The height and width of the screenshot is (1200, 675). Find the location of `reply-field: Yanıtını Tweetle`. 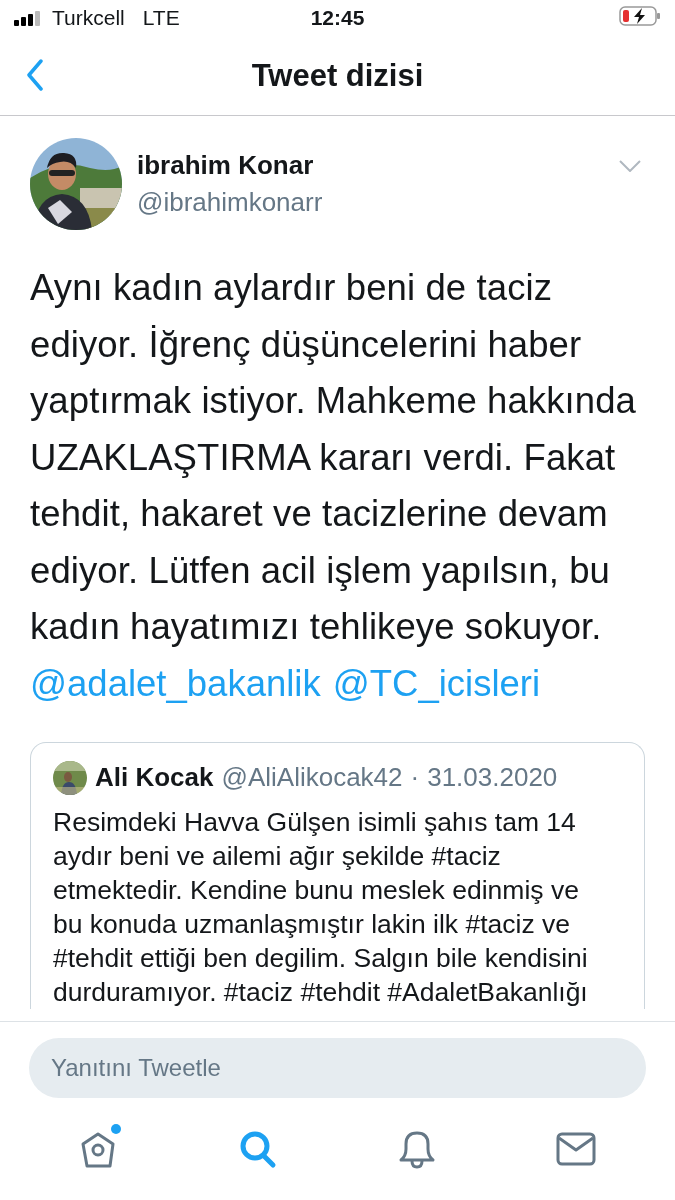

reply-field: Yanıtını Tweetle is located at coordinates (337, 1068).